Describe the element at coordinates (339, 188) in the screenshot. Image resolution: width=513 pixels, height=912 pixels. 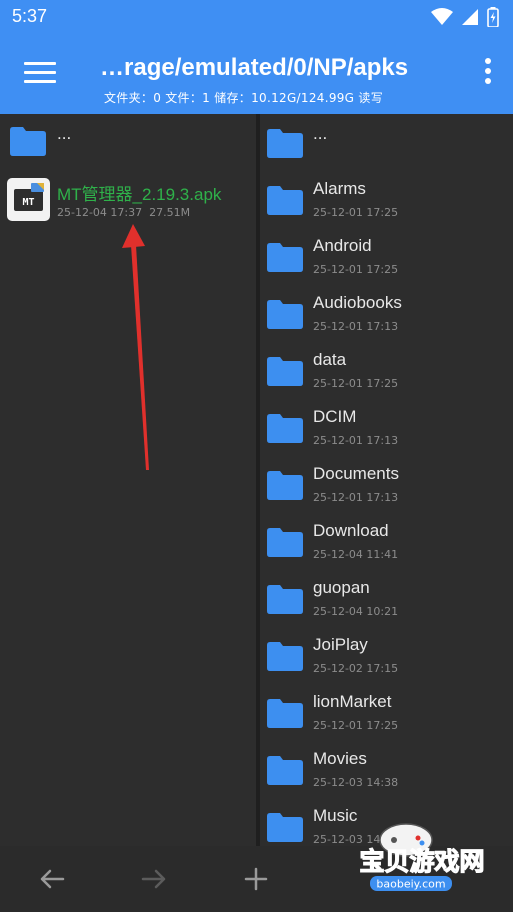
I see `folder-name: Alarms` at that location.